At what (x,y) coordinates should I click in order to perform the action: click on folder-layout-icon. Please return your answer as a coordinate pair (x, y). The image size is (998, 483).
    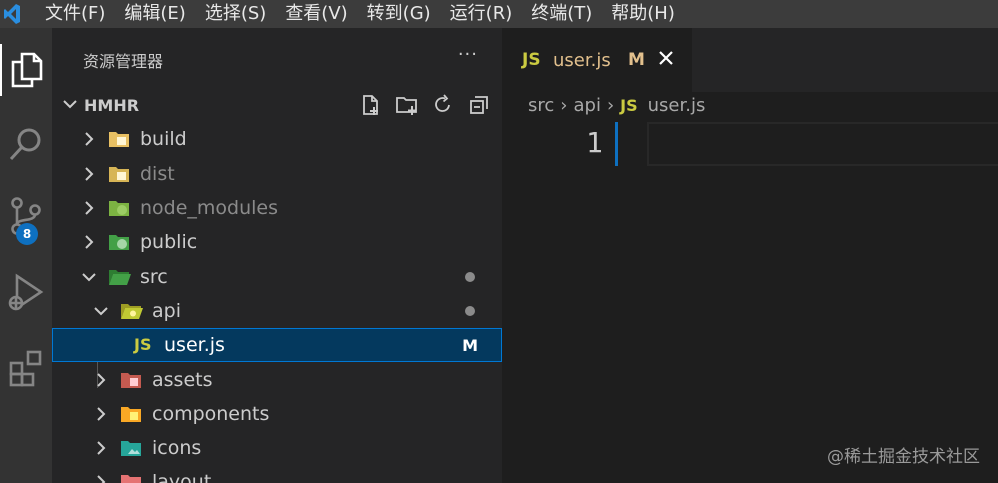
    Looking at the image, I should click on (131, 477).